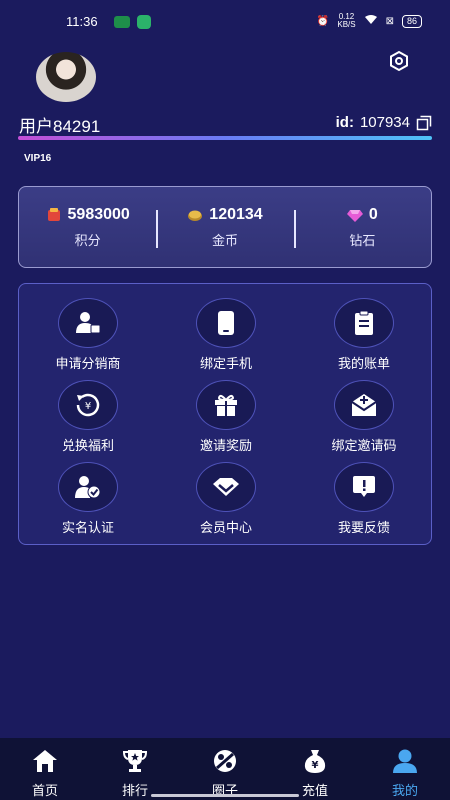 The width and height of the screenshot is (450, 800). I want to click on gold-value: 120134, so click(236, 214).